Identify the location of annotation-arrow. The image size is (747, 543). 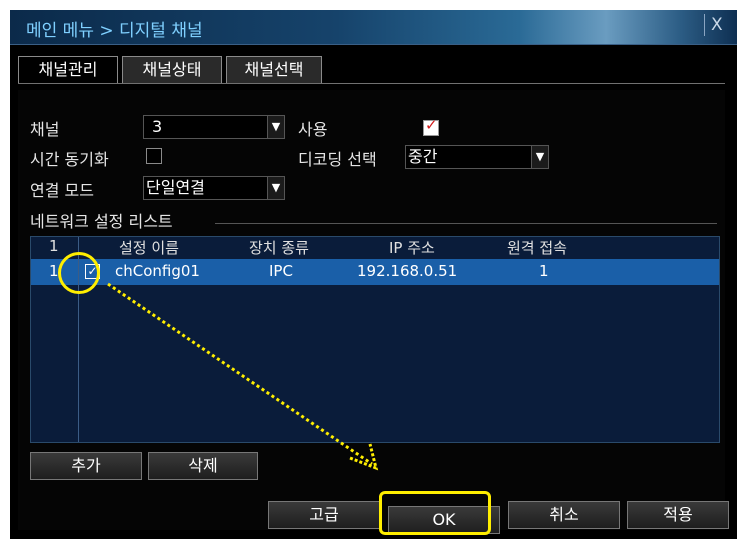
(243, 376).